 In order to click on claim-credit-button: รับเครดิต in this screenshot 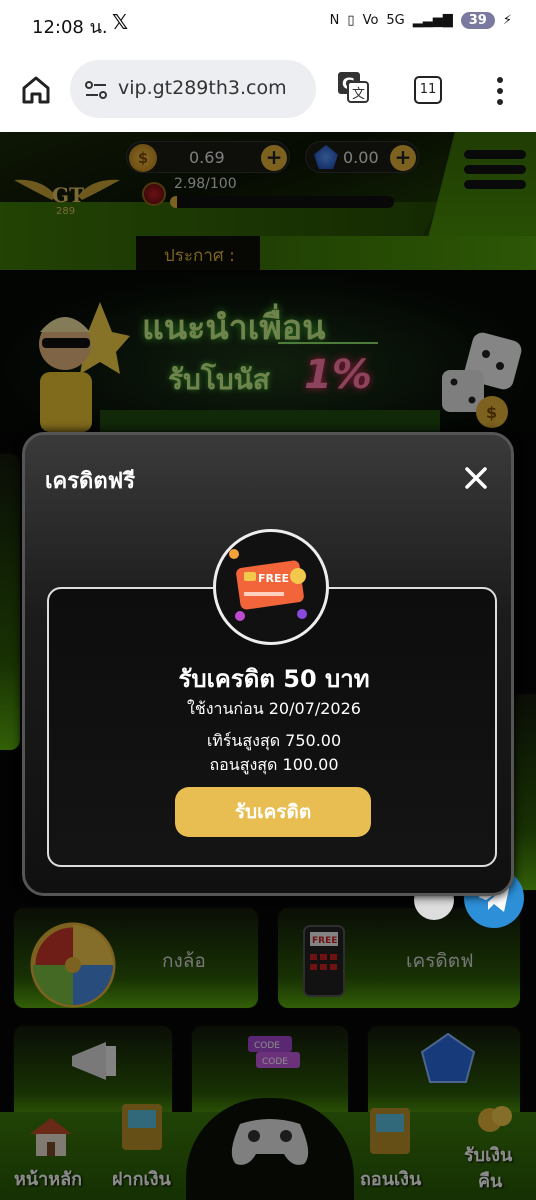, I will do `click(273, 812)`.